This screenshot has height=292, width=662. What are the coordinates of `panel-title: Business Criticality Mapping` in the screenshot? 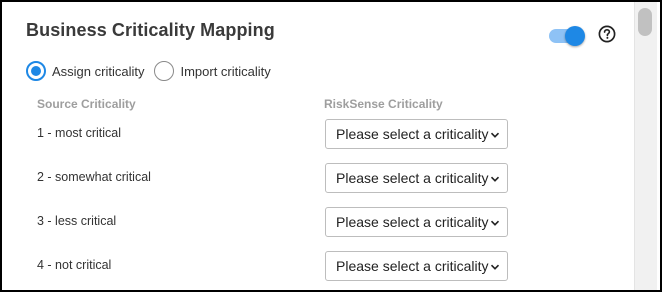 It's located at (150, 30).